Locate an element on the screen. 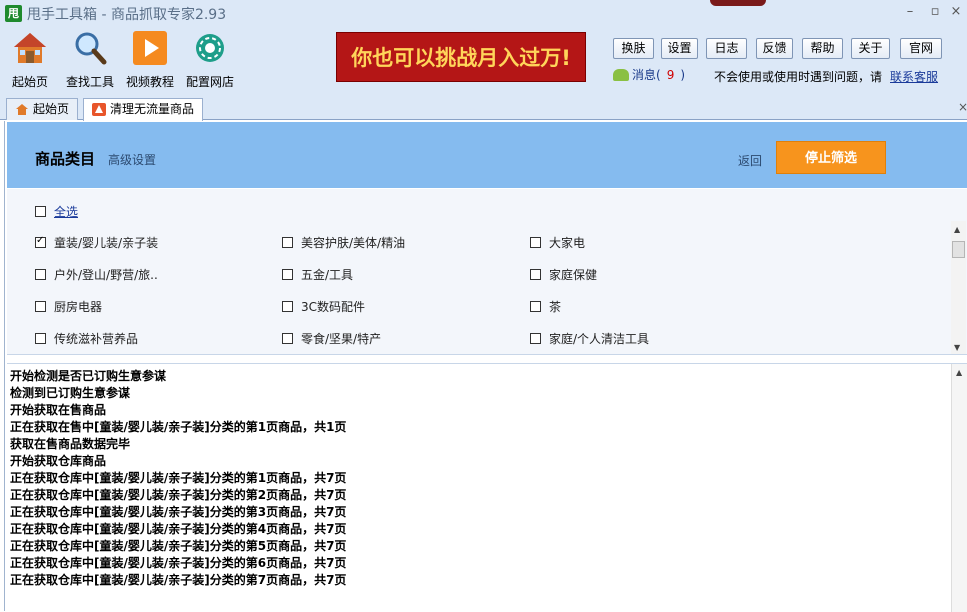 The height and width of the screenshot is (612, 967). category-checkbox: 厨房电器 is located at coordinates (68, 306).